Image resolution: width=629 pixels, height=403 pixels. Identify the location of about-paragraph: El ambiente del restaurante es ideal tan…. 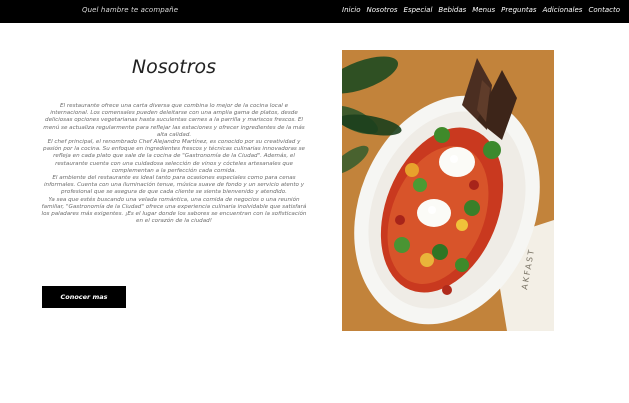
(174, 185).